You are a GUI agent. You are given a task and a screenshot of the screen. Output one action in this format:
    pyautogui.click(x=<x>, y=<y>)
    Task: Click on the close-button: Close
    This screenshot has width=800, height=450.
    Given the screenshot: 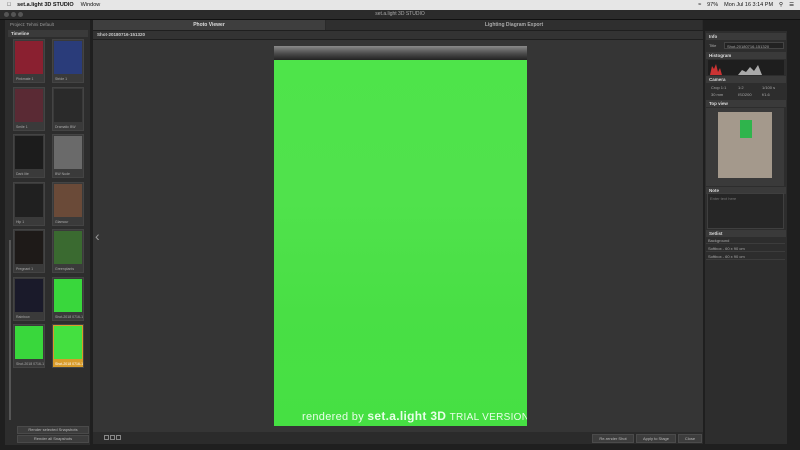 What is the action you would take?
    pyautogui.click(x=690, y=438)
    